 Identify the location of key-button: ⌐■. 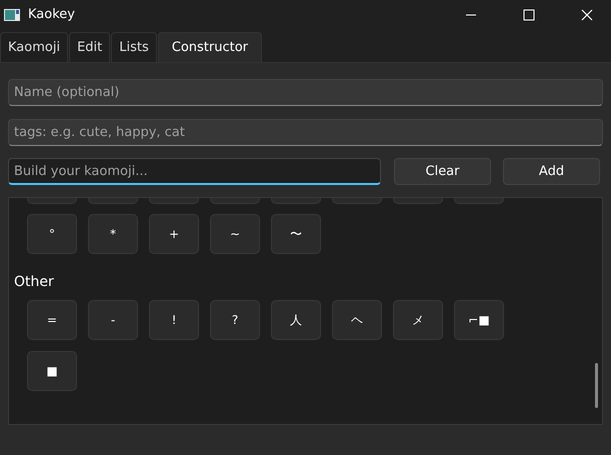
(479, 320).